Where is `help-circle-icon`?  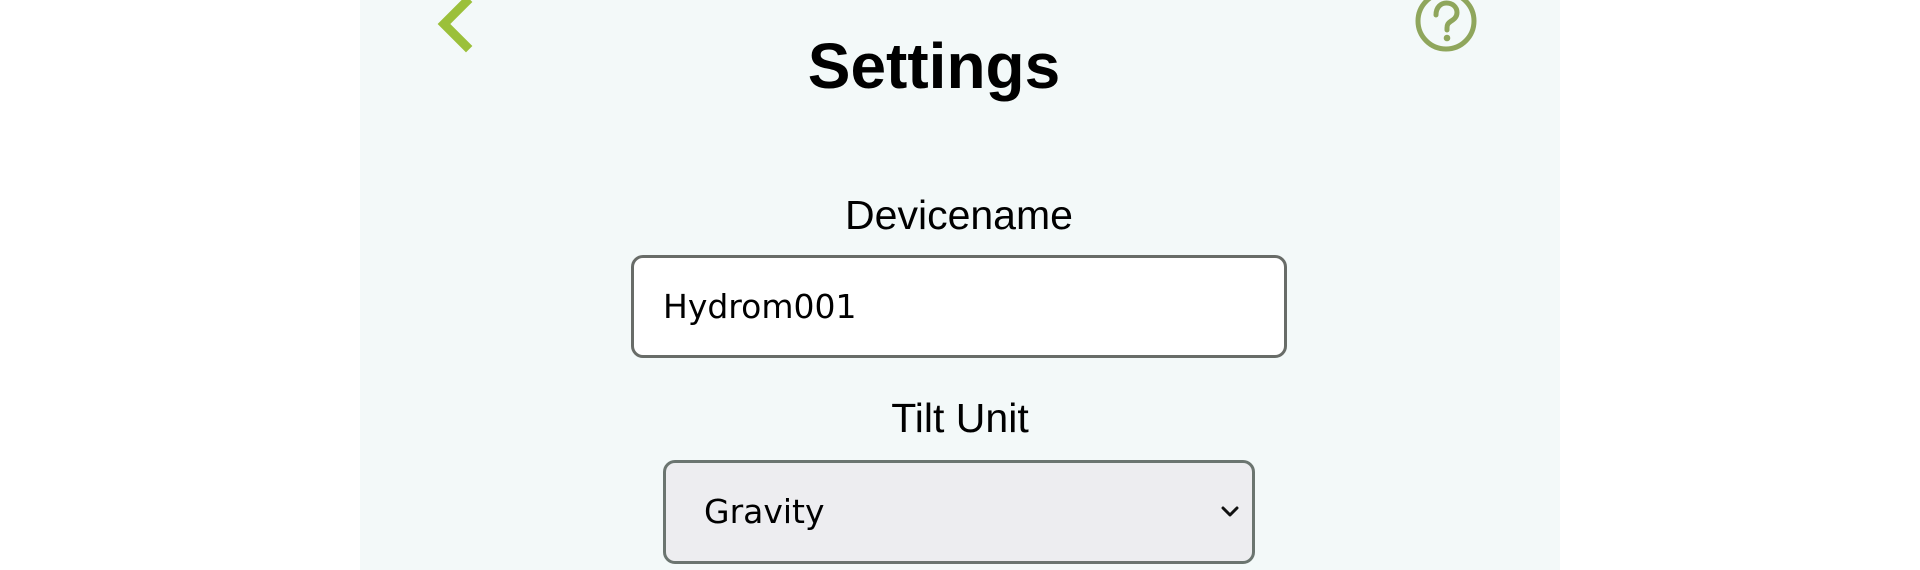 help-circle-icon is located at coordinates (1446, 26).